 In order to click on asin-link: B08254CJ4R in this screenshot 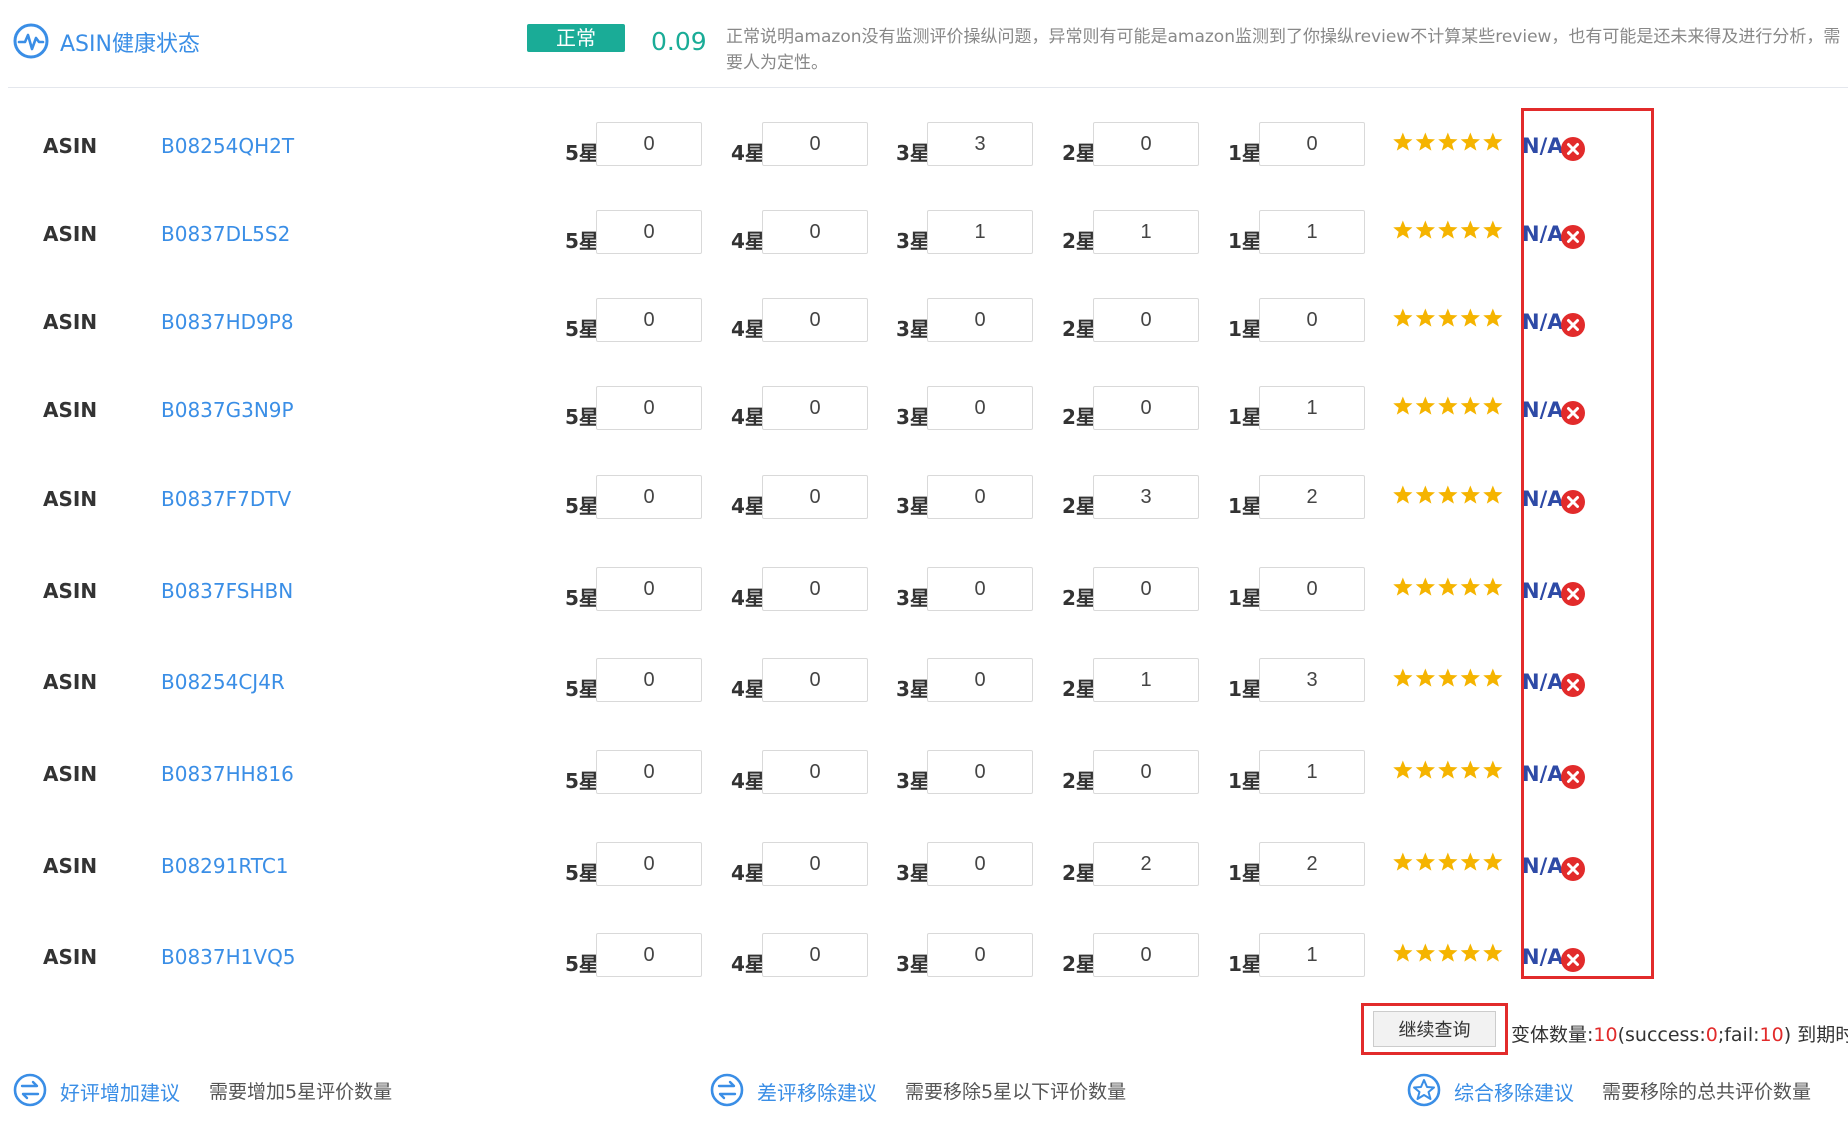, I will do `click(223, 682)`.